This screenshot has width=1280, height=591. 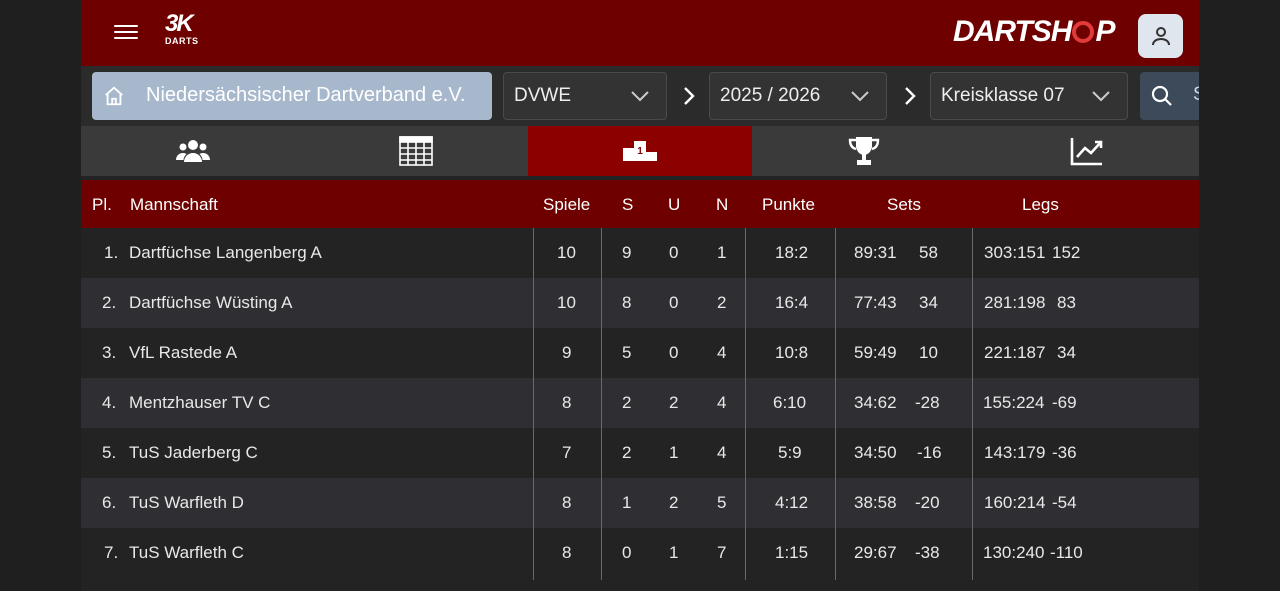 I want to click on header-team: Mannschaft, so click(x=174, y=204).